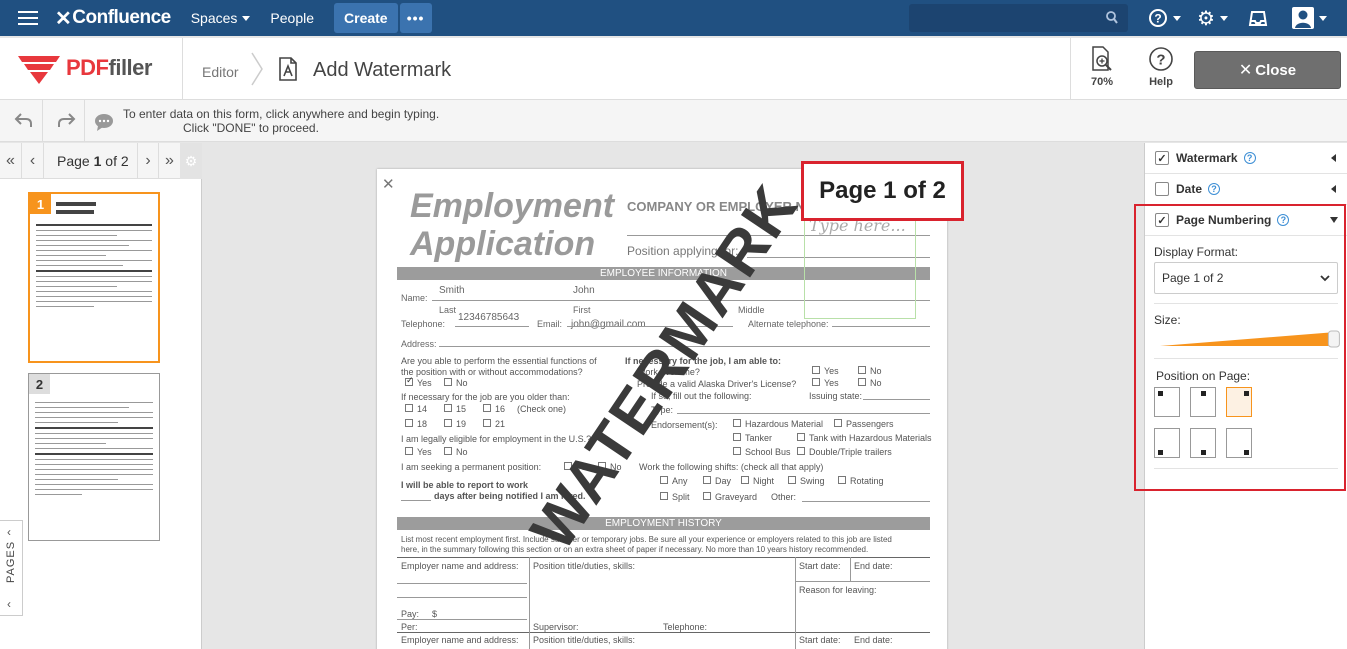  Describe the element at coordinates (33, 161) in the screenshot. I see `prev-page-button: ‹` at that location.